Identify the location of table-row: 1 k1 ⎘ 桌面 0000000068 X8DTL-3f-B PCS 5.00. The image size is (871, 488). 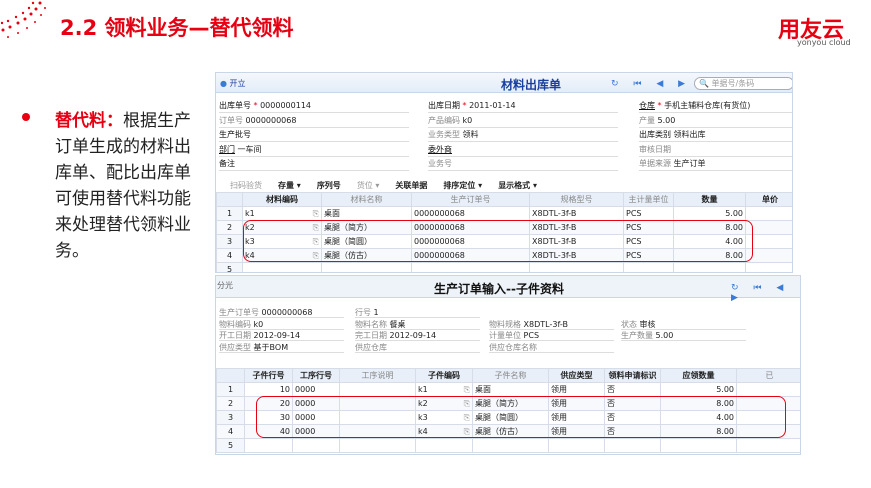
(504, 213).